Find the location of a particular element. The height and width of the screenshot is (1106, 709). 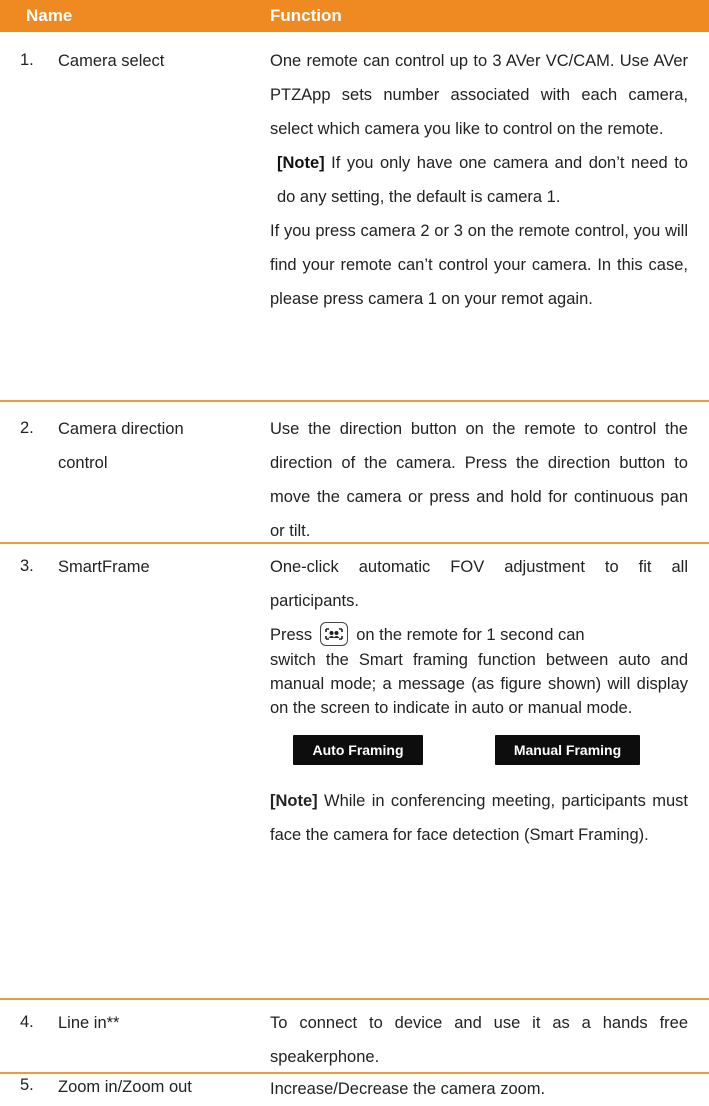

press-line: Press on the remote for 1 second can is located at coordinates (479, 635).